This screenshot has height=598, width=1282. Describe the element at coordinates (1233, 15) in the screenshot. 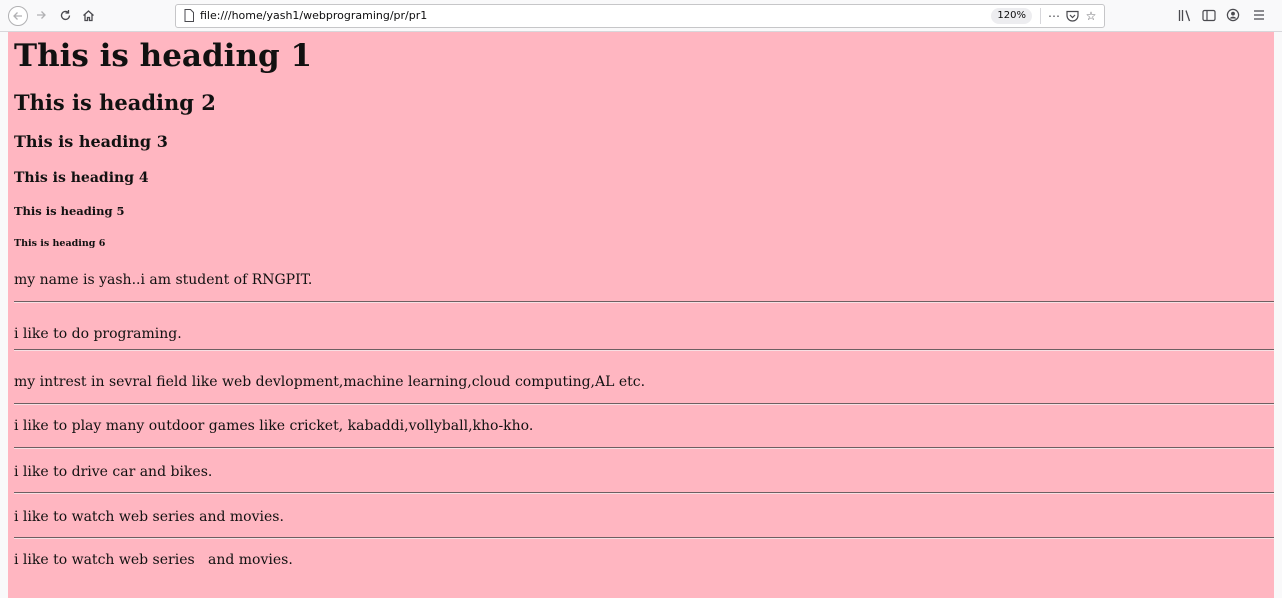

I see `account-icon` at that location.